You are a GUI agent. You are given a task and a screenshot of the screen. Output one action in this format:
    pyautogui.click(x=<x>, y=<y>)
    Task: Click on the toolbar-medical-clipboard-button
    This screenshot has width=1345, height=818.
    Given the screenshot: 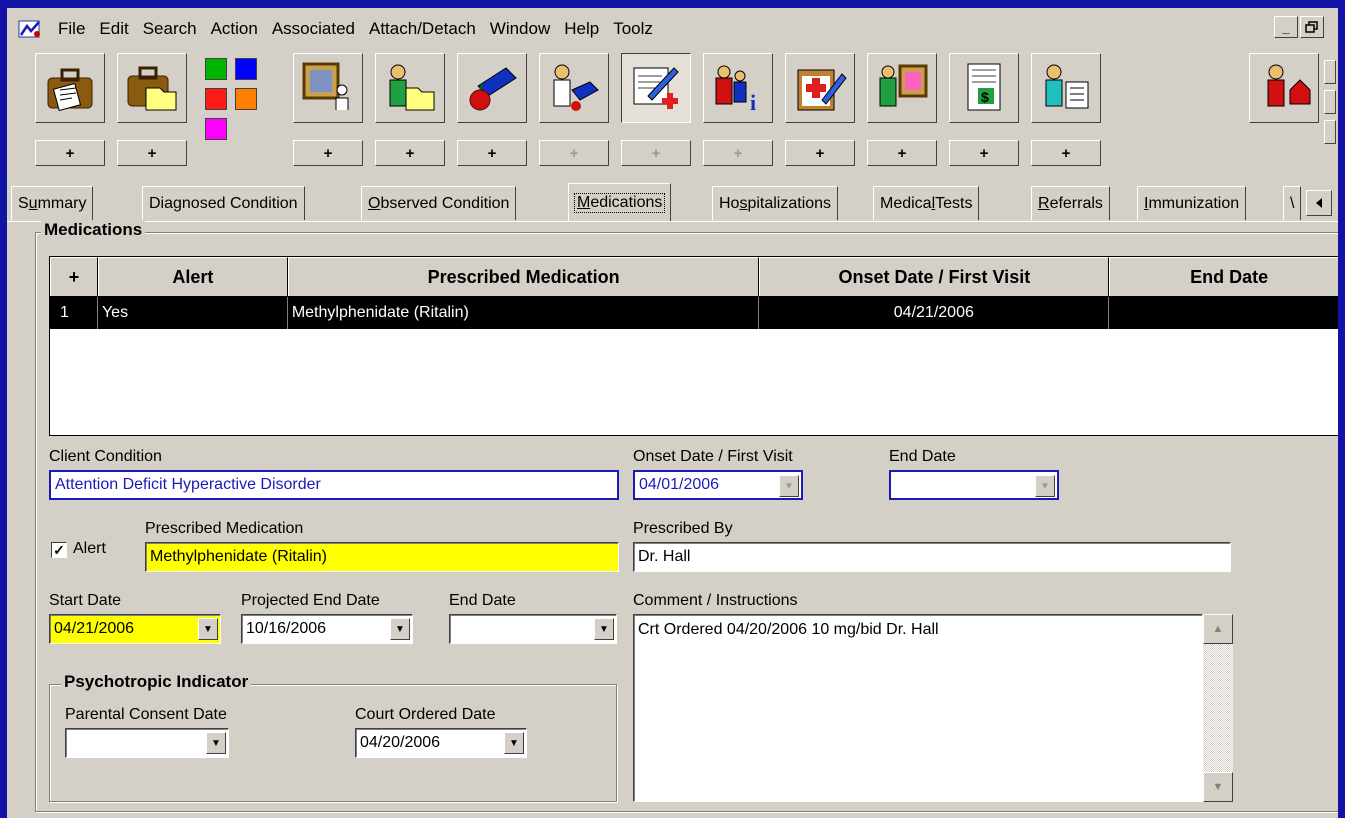 What is the action you would take?
    pyautogui.click(x=820, y=88)
    